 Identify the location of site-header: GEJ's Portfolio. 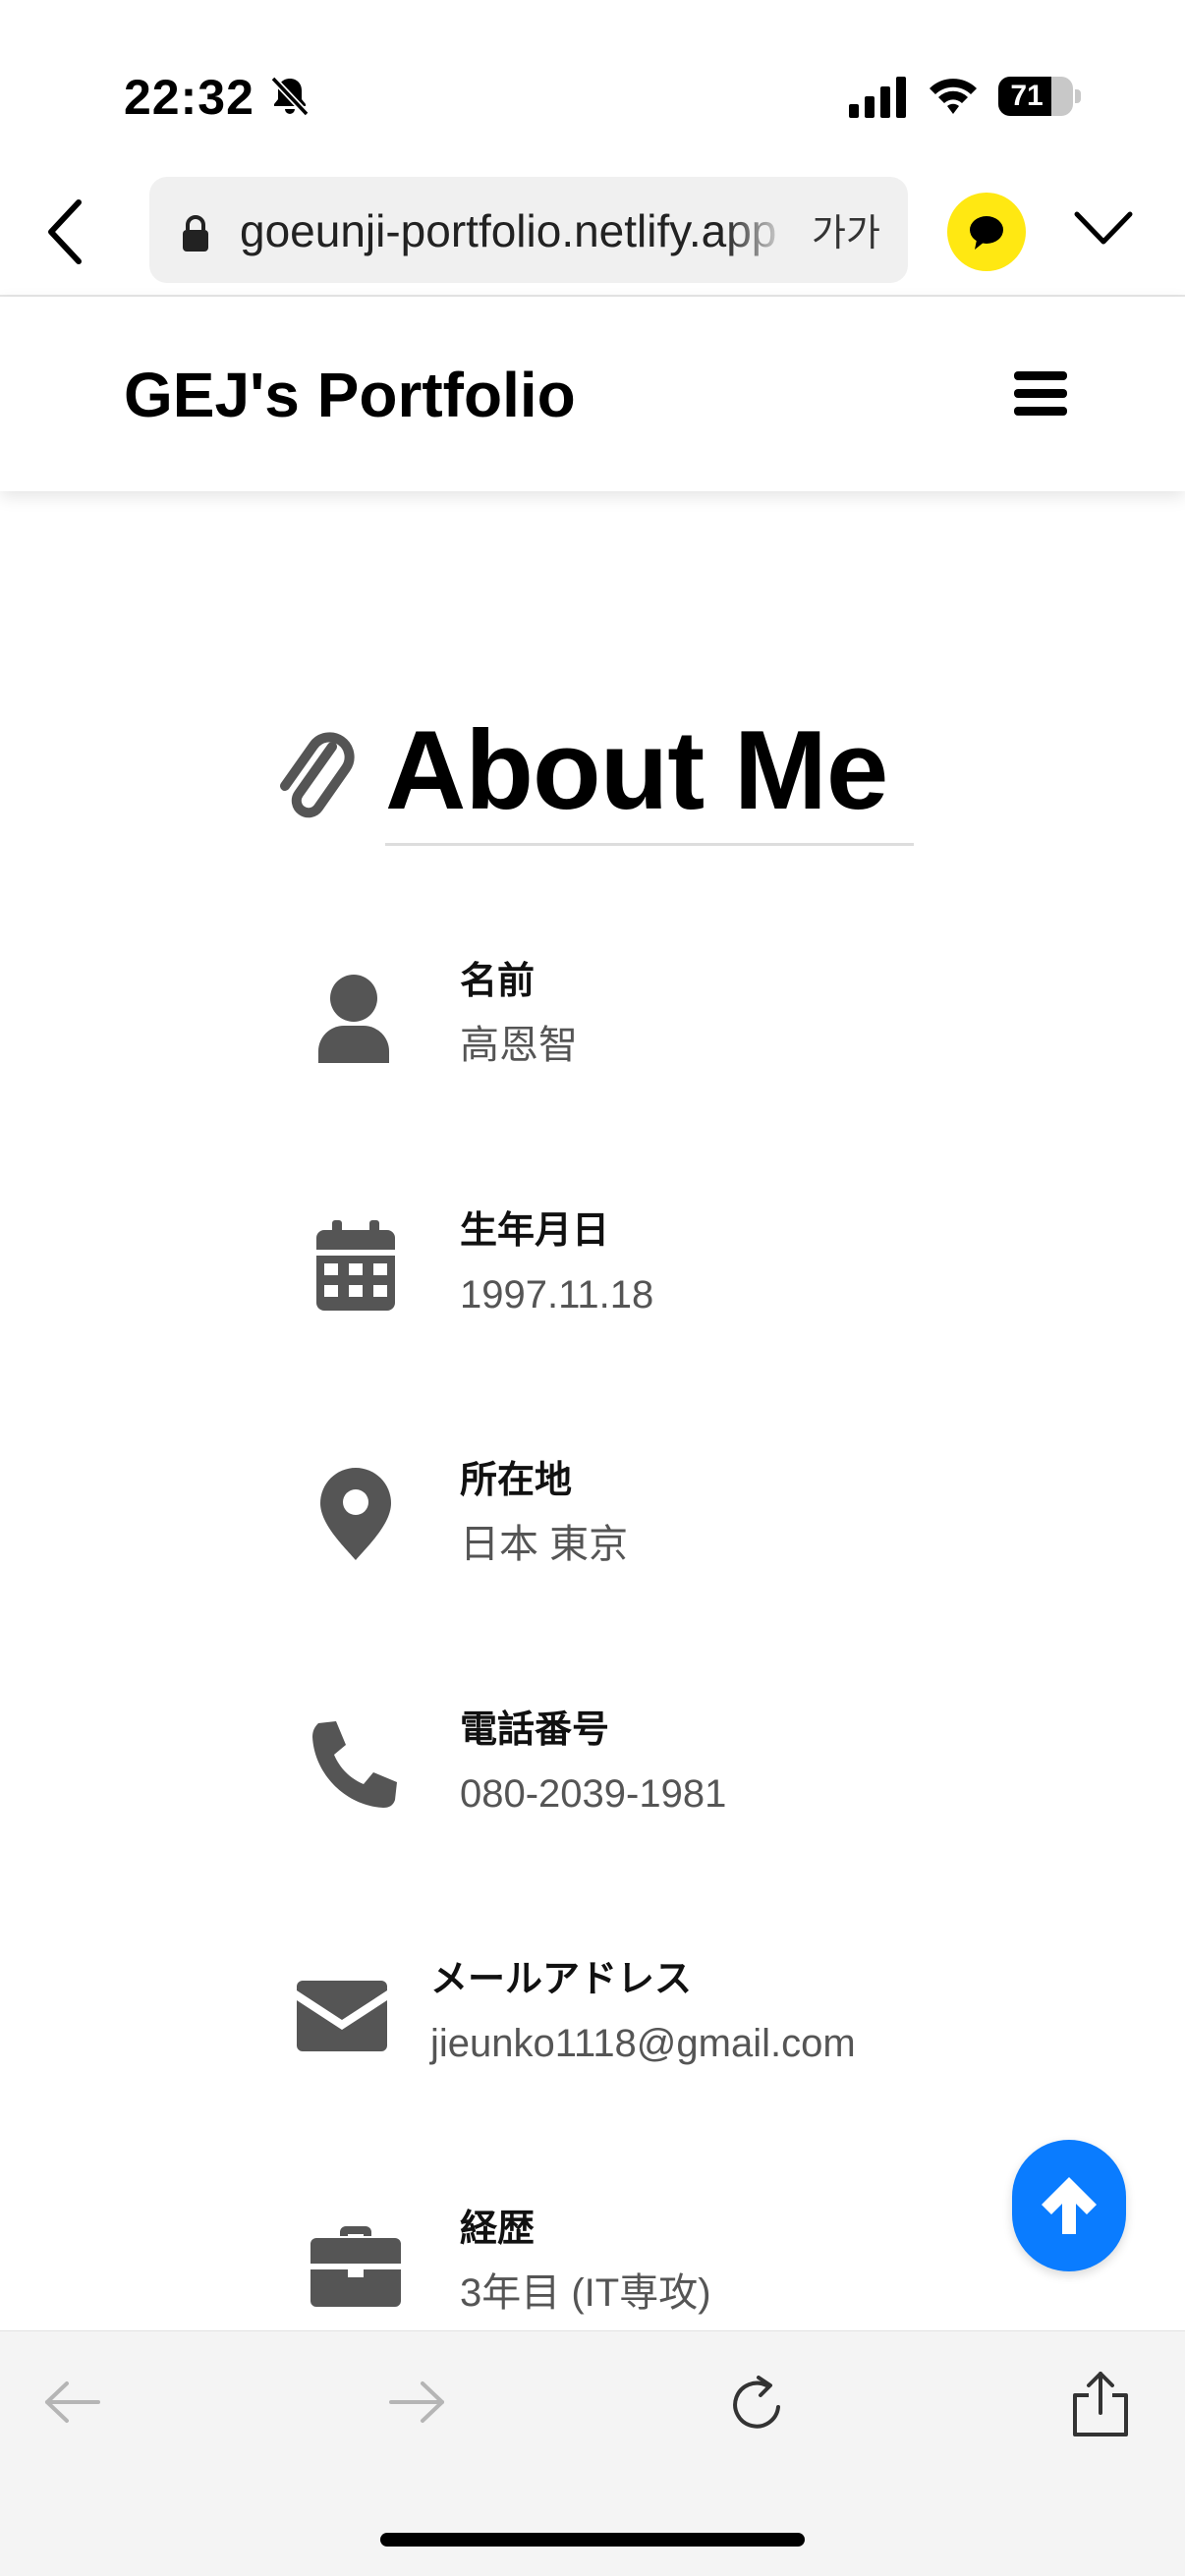
(592, 394).